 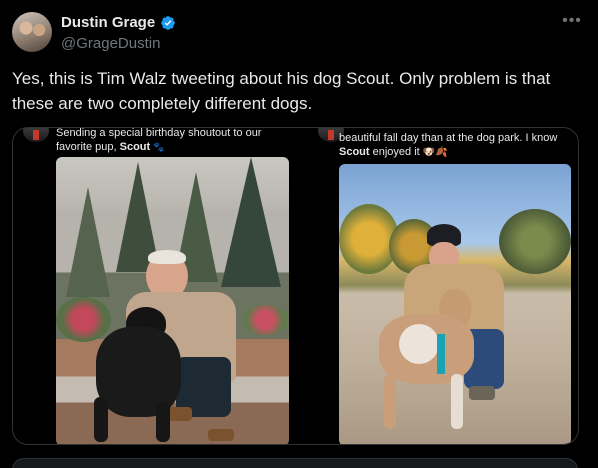 I want to click on paw-emoji-icon: 🐾, so click(x=159, y=147).